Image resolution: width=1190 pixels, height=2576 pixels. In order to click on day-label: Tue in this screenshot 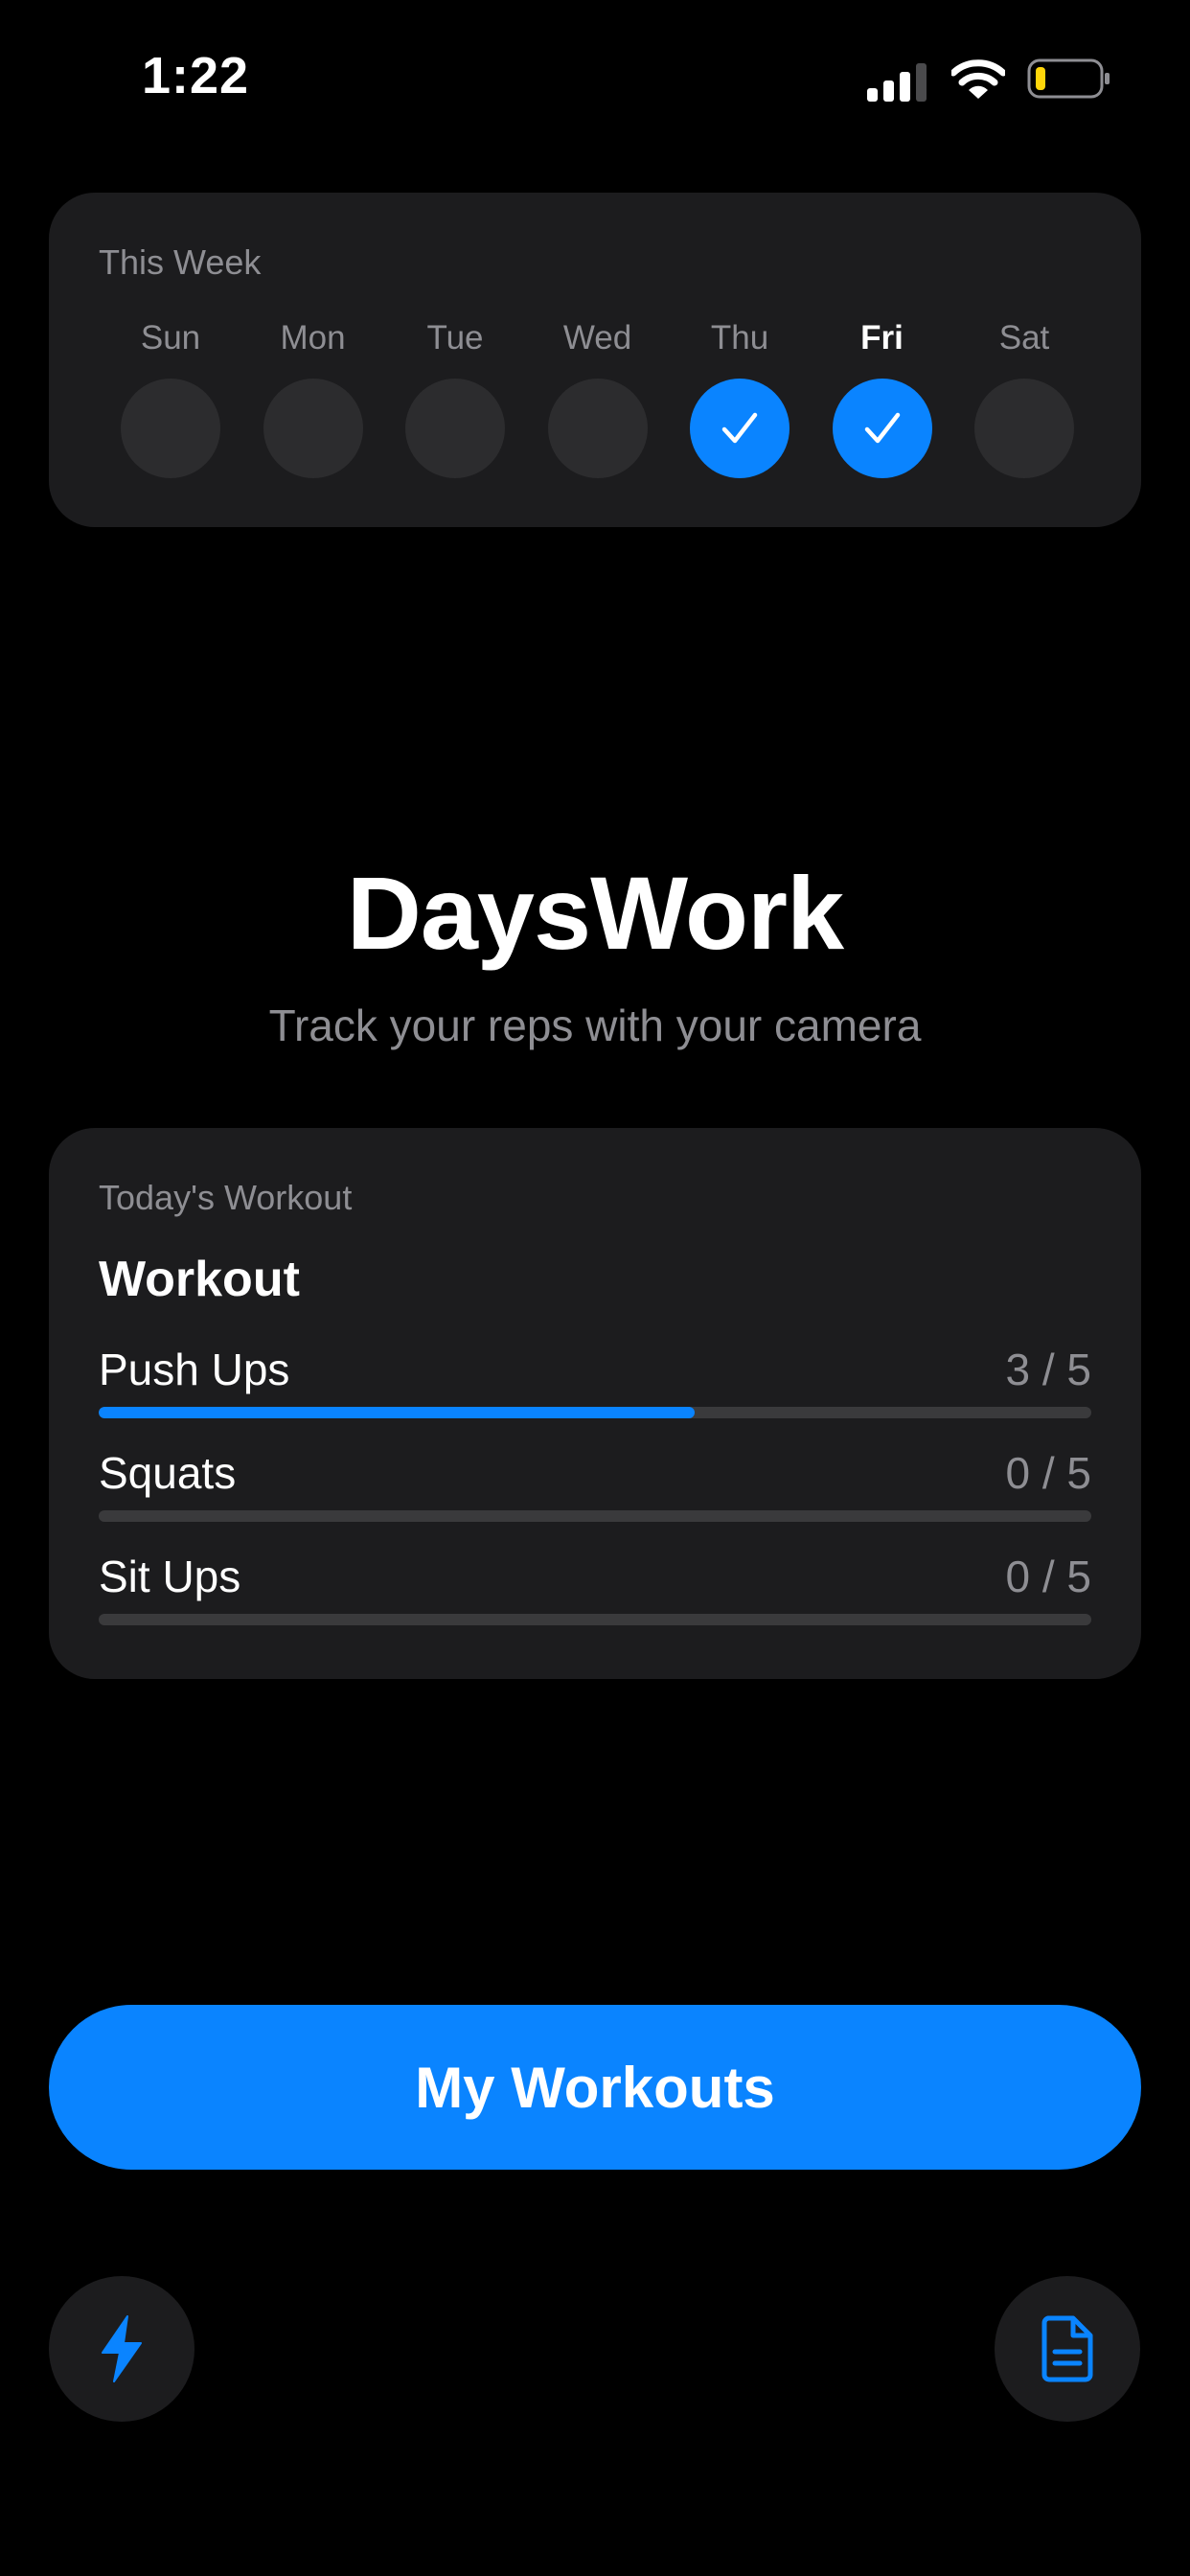, I will do `click(455, 337)`.